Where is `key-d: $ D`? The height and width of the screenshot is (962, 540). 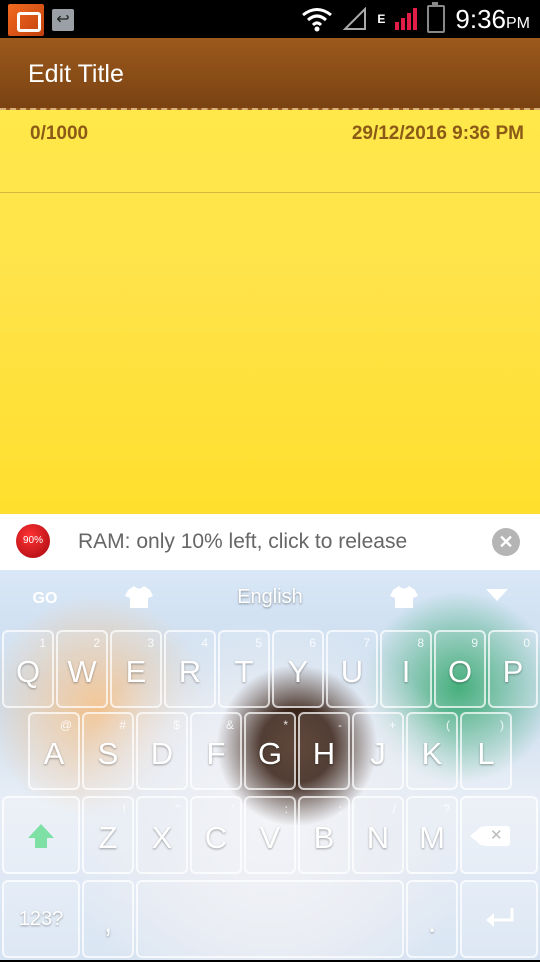
key-d: $ D is located at coordinates (162, 751).